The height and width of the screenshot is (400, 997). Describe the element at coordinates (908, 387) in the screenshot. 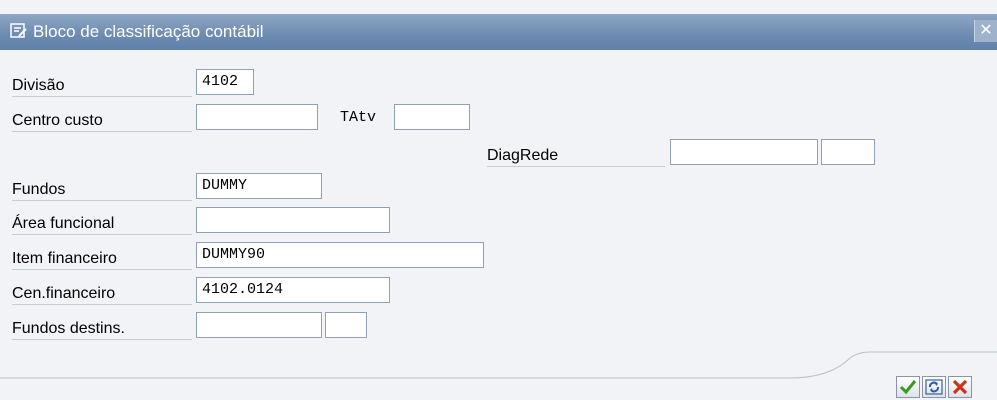

I see `continue-button` at that location.